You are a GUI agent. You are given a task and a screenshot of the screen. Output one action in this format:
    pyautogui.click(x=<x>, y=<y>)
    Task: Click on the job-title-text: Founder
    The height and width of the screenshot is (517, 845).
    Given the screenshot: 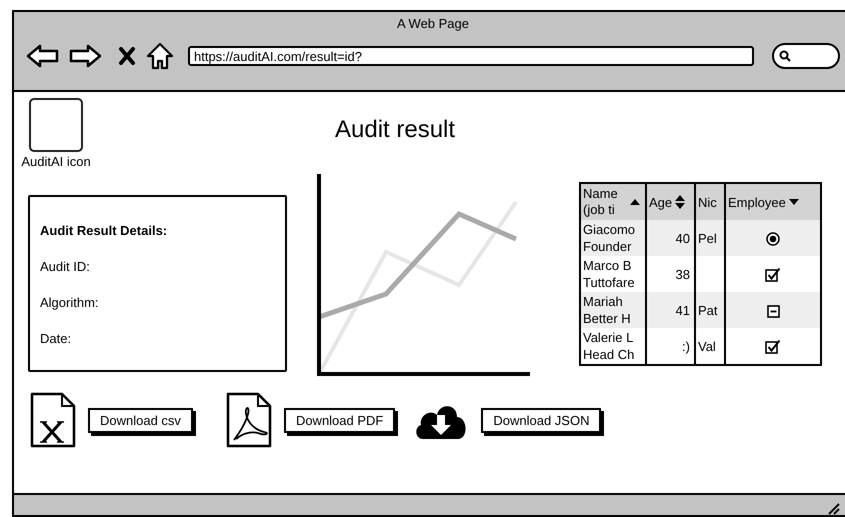 What is the action you would take?
    pyautogui.click(x=607, y=246)
    